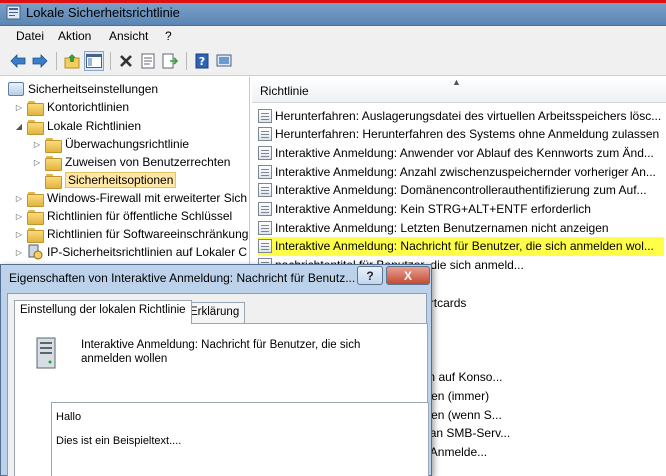  I want to click on show-hide-tree-icon, so click(94, 61).